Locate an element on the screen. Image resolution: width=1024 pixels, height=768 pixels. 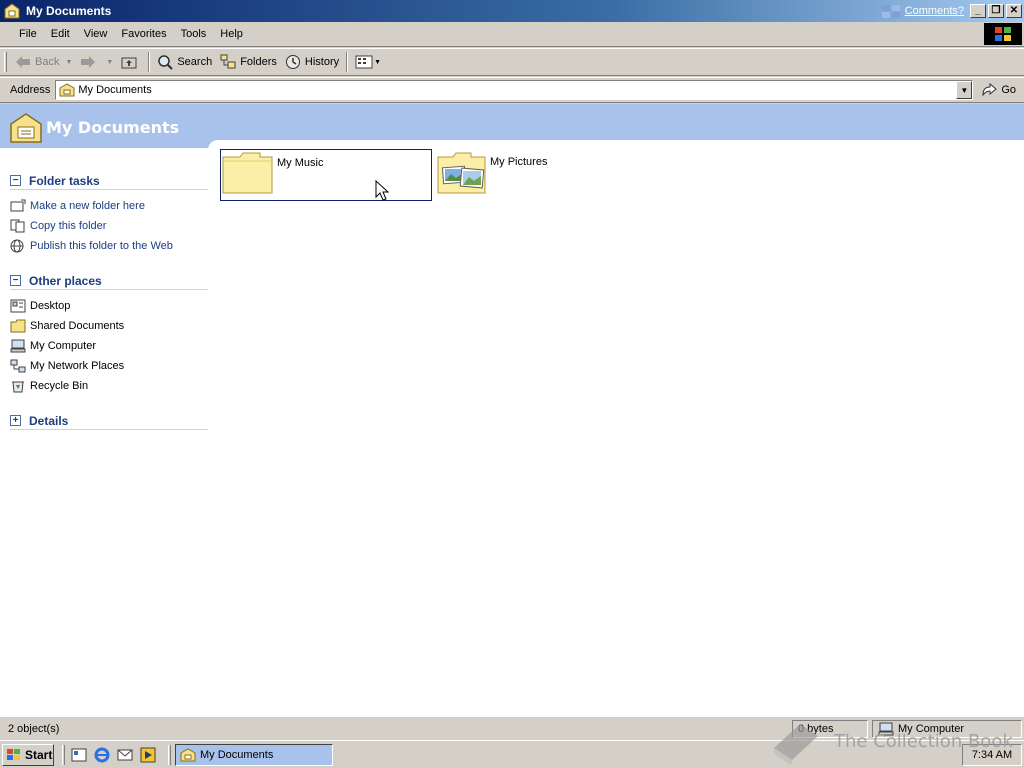
folder-my-music: My Music is located at coordinates (326, 175).